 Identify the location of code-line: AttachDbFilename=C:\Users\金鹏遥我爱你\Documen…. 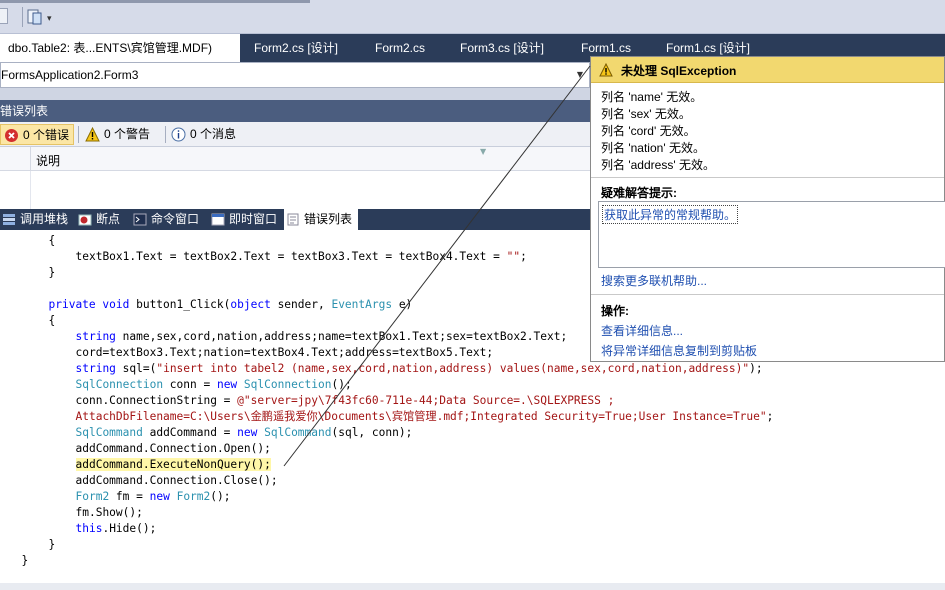
(425, 417).